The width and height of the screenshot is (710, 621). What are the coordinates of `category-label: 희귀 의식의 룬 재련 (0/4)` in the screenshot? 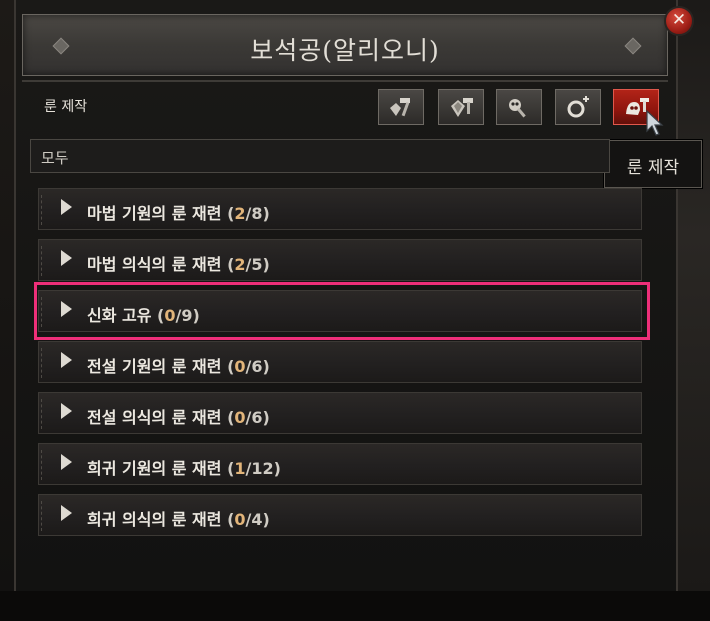 It's located at (178, 518).